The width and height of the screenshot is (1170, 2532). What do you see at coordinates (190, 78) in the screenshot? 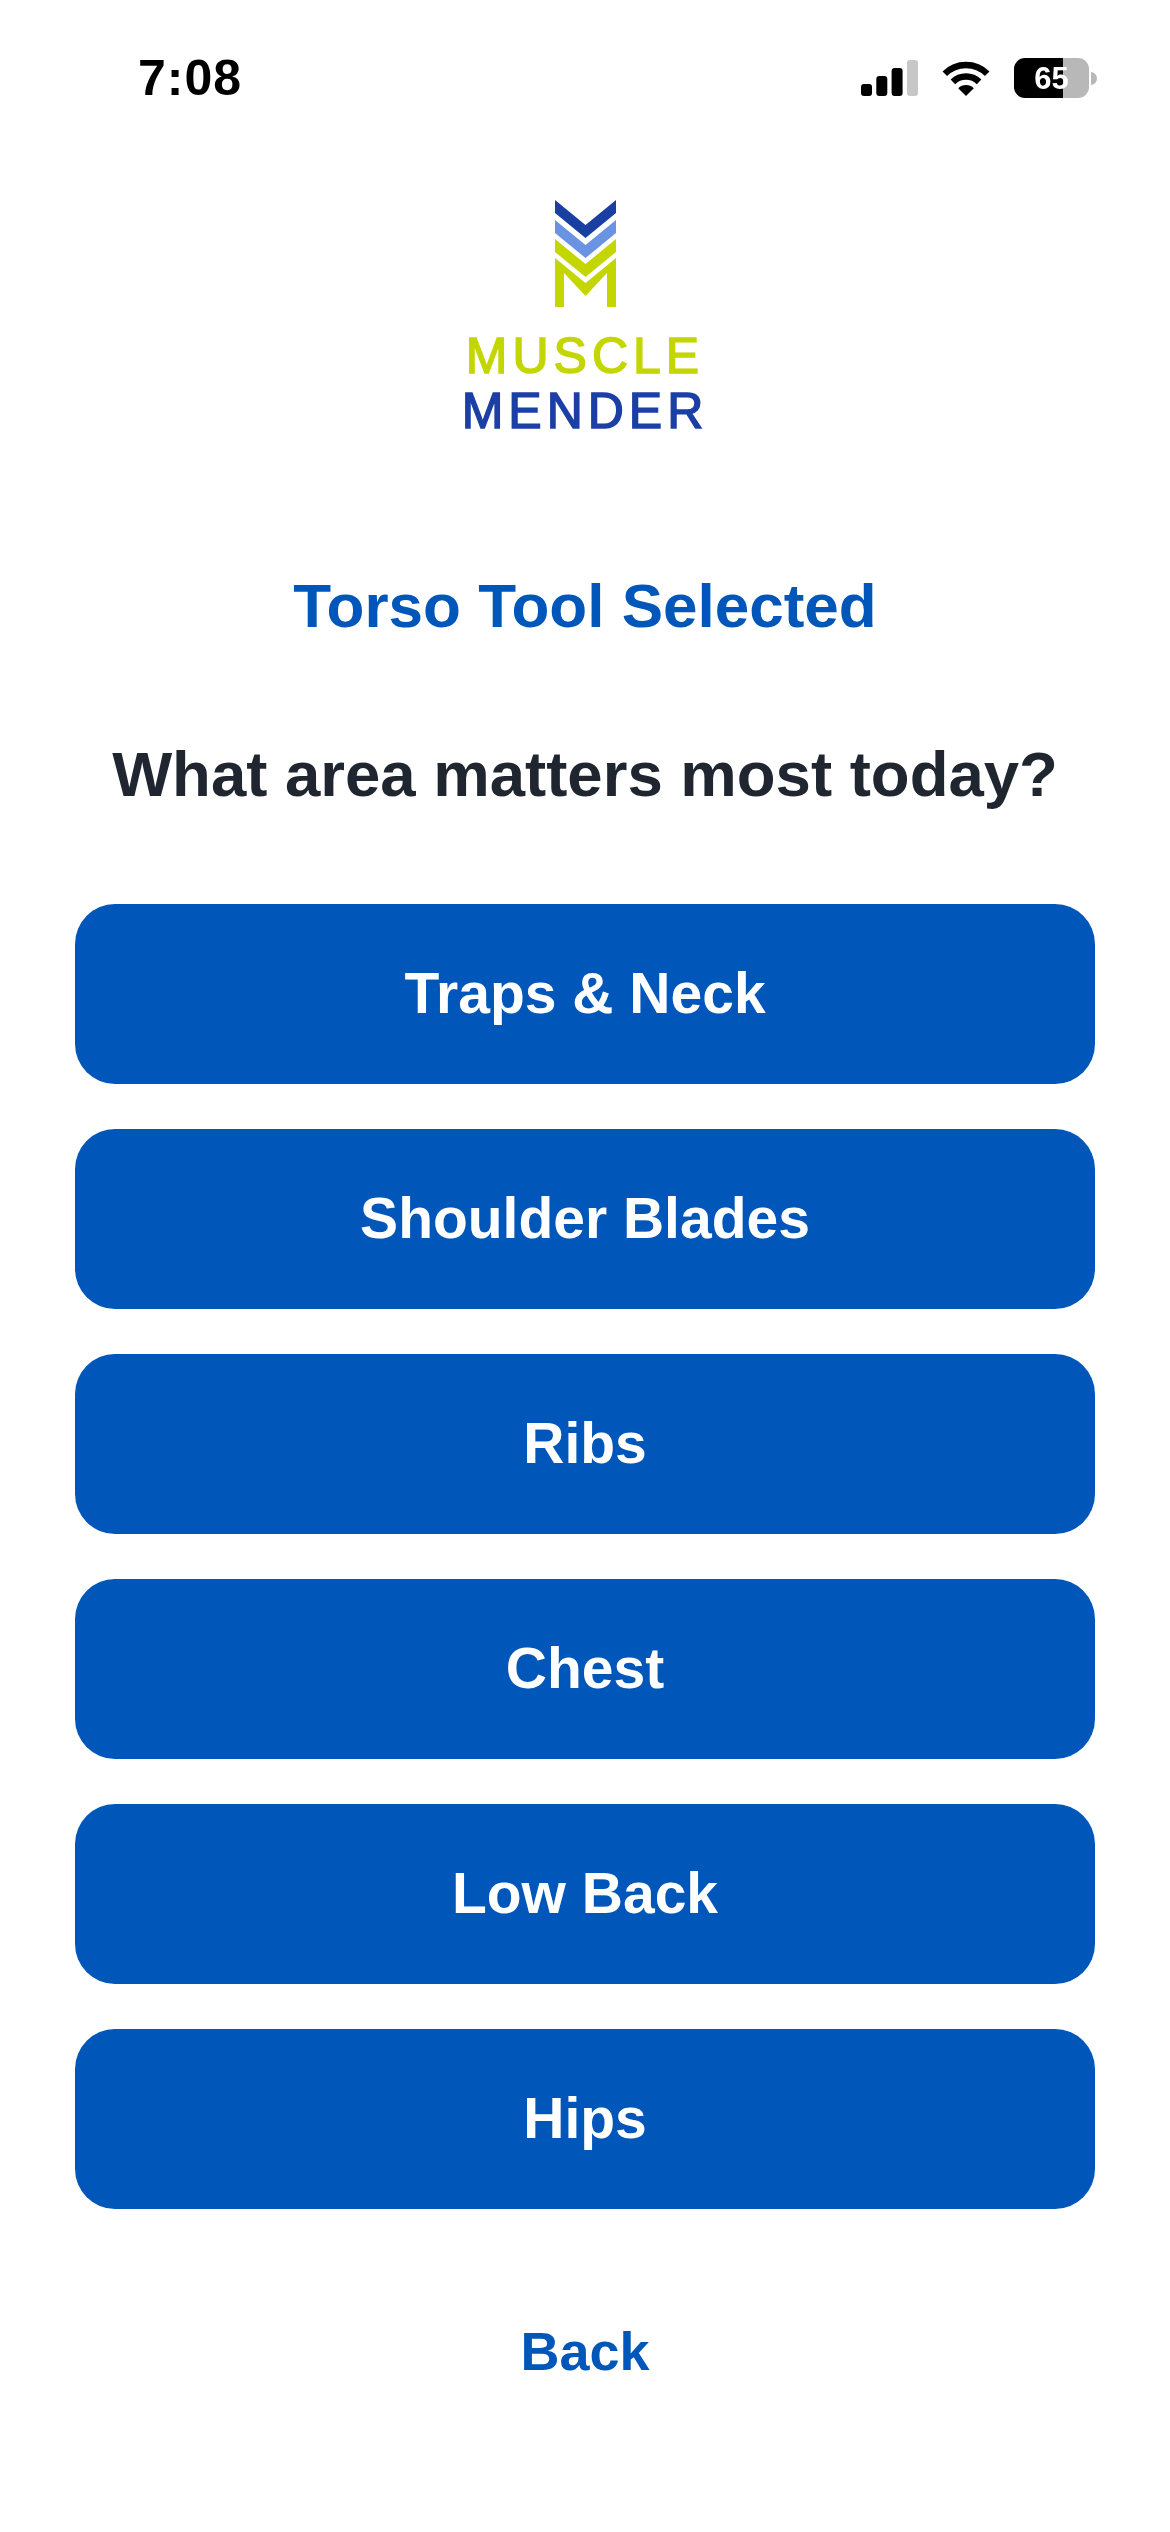
I see `status-time: 7:08` at bounding box center [190, 78].